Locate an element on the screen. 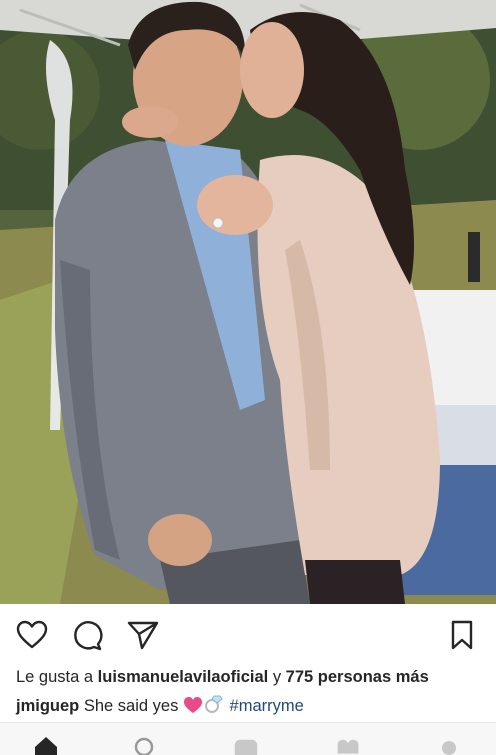 Image resolution: width=496 pixels, height=755 pixels. likes-prefix: Le gusta a is located at coordinates (57, 677).